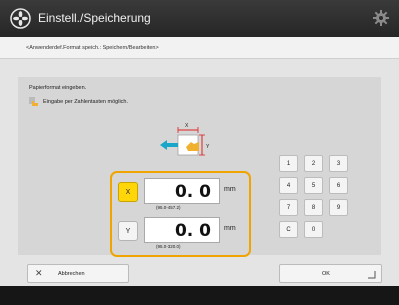  I want to click on key-5: 5, so click(313, 185).